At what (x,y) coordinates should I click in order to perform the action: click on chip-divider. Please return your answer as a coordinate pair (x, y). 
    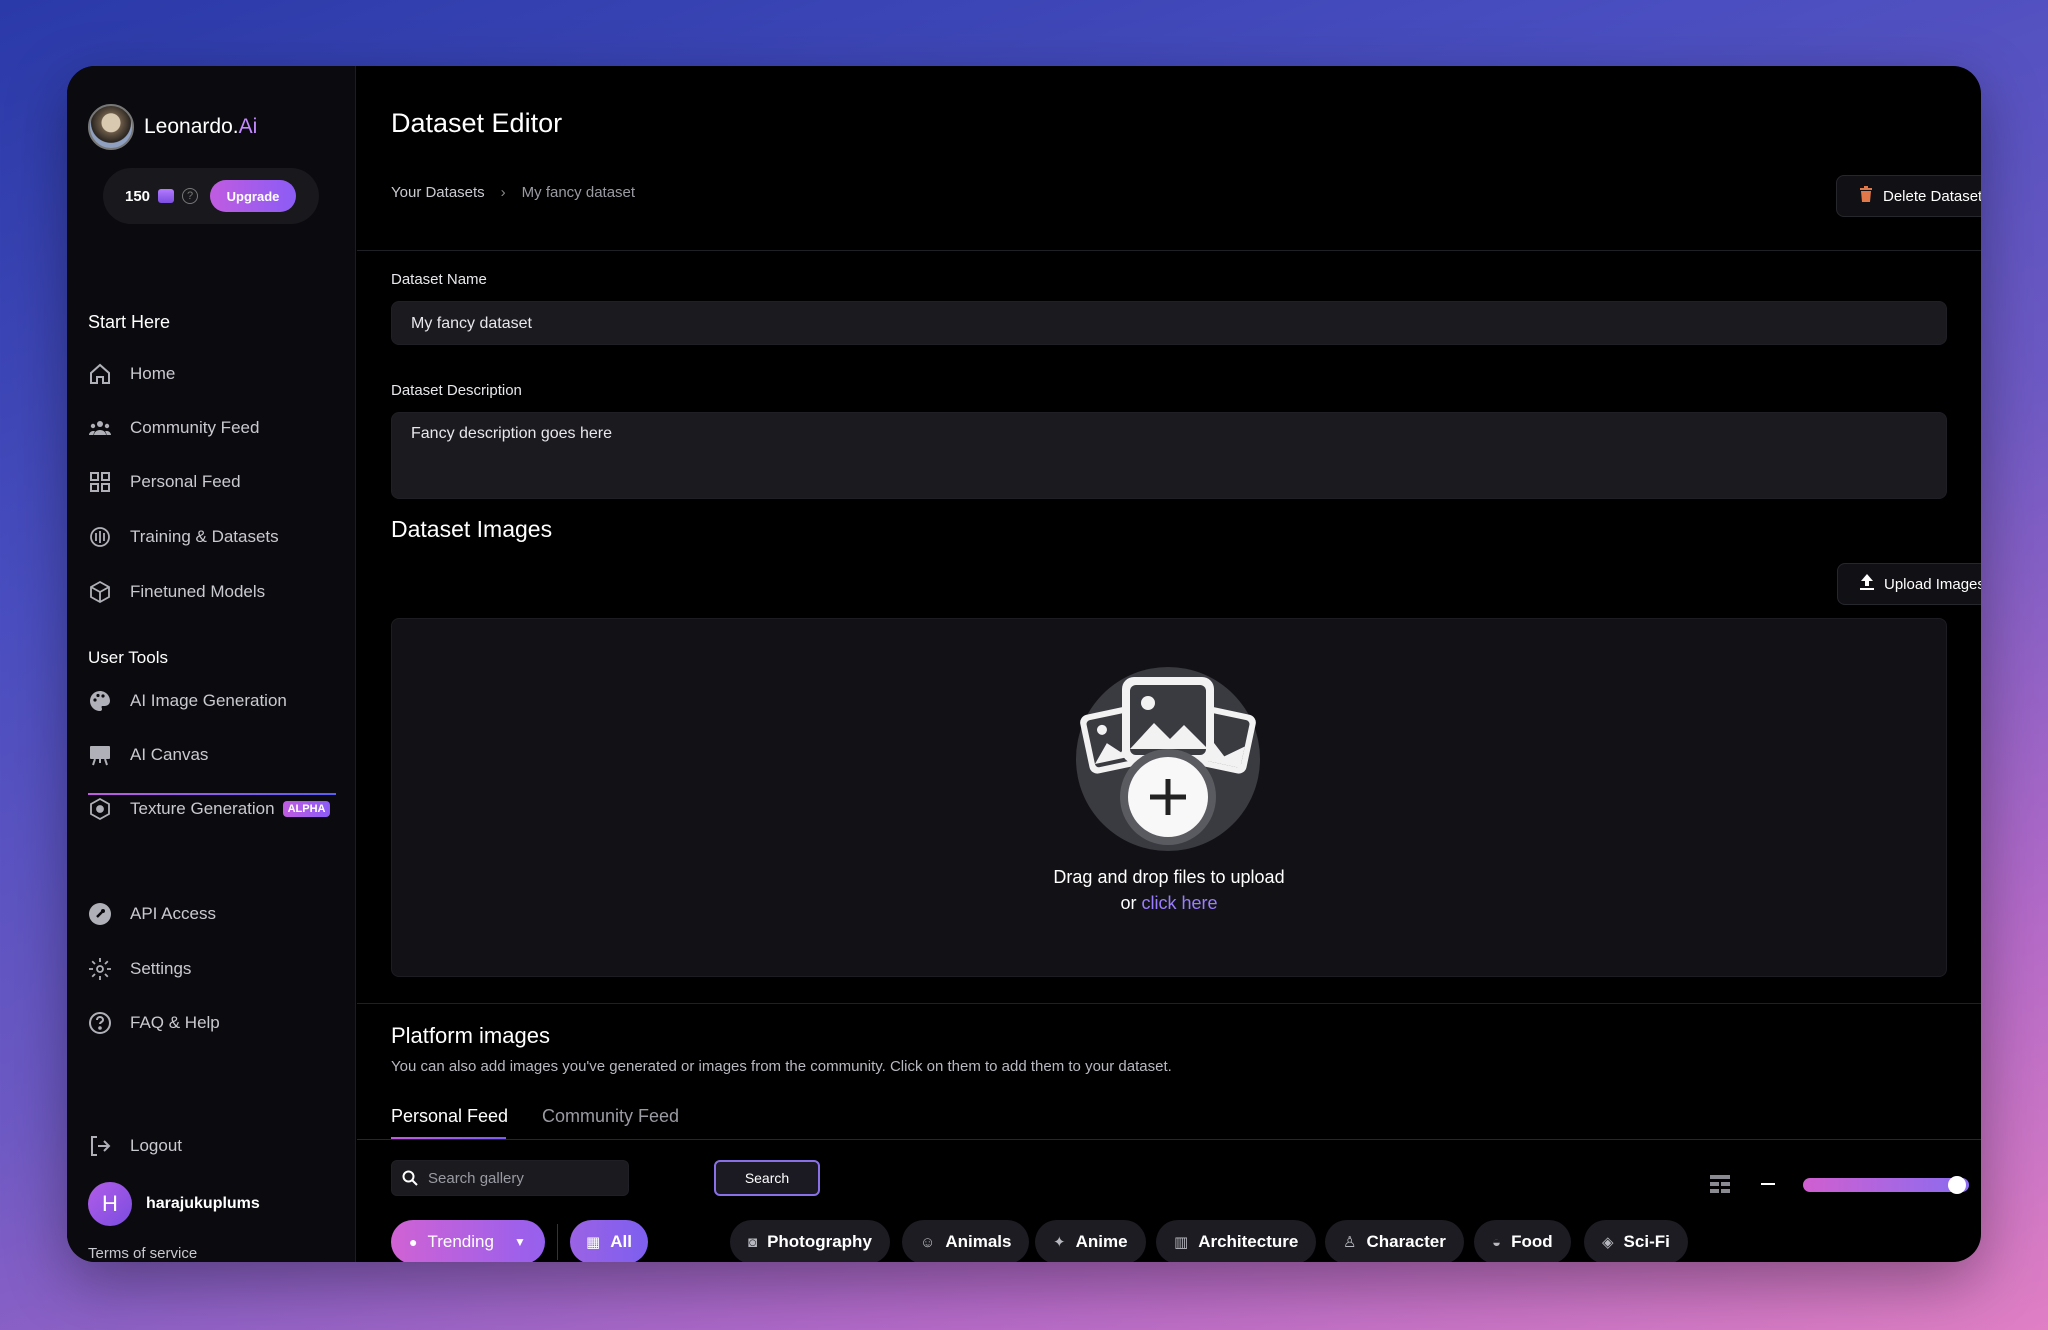
    Looking at the image, I should click on (557, 1242).